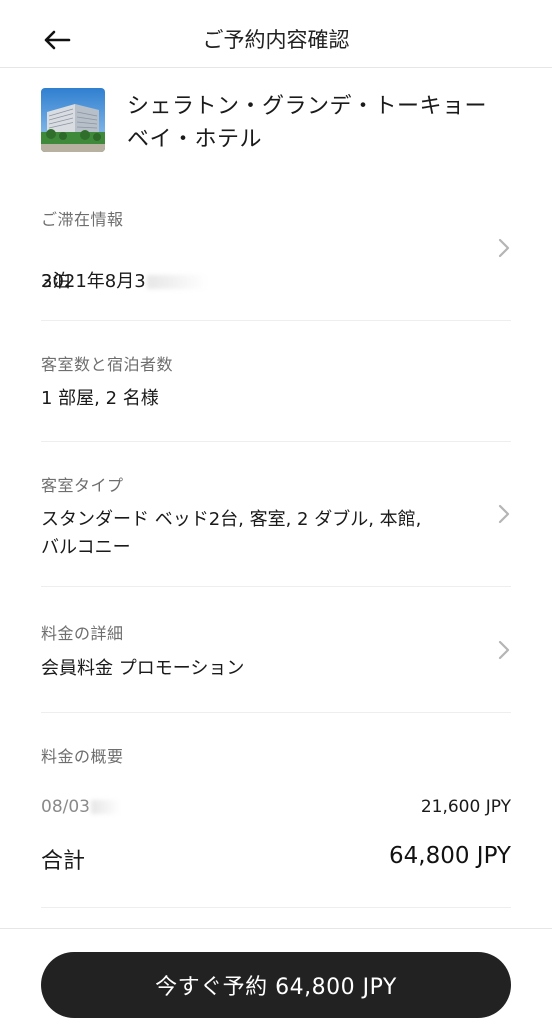 Image resolution: width=552 pixels, height=1024 pixels. I want to click on top-bar: ご予約内容確認, so click(276, 34).